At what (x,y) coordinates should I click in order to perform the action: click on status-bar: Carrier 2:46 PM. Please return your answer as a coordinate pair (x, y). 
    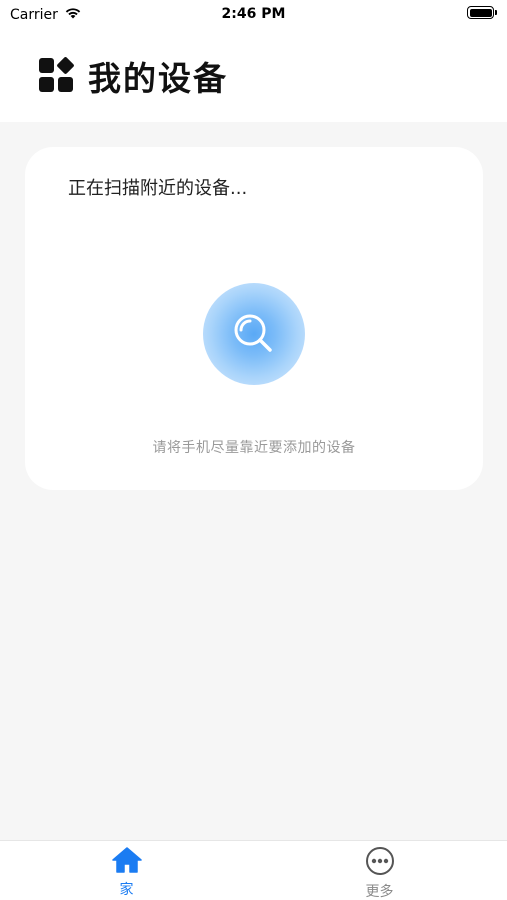
    Looking at the image, I should click on (253, 15).